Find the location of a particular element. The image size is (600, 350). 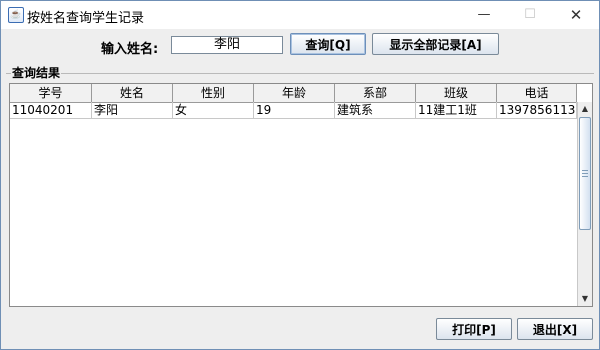

column-header-name: 姓名 is located at coordinates (132, 93).